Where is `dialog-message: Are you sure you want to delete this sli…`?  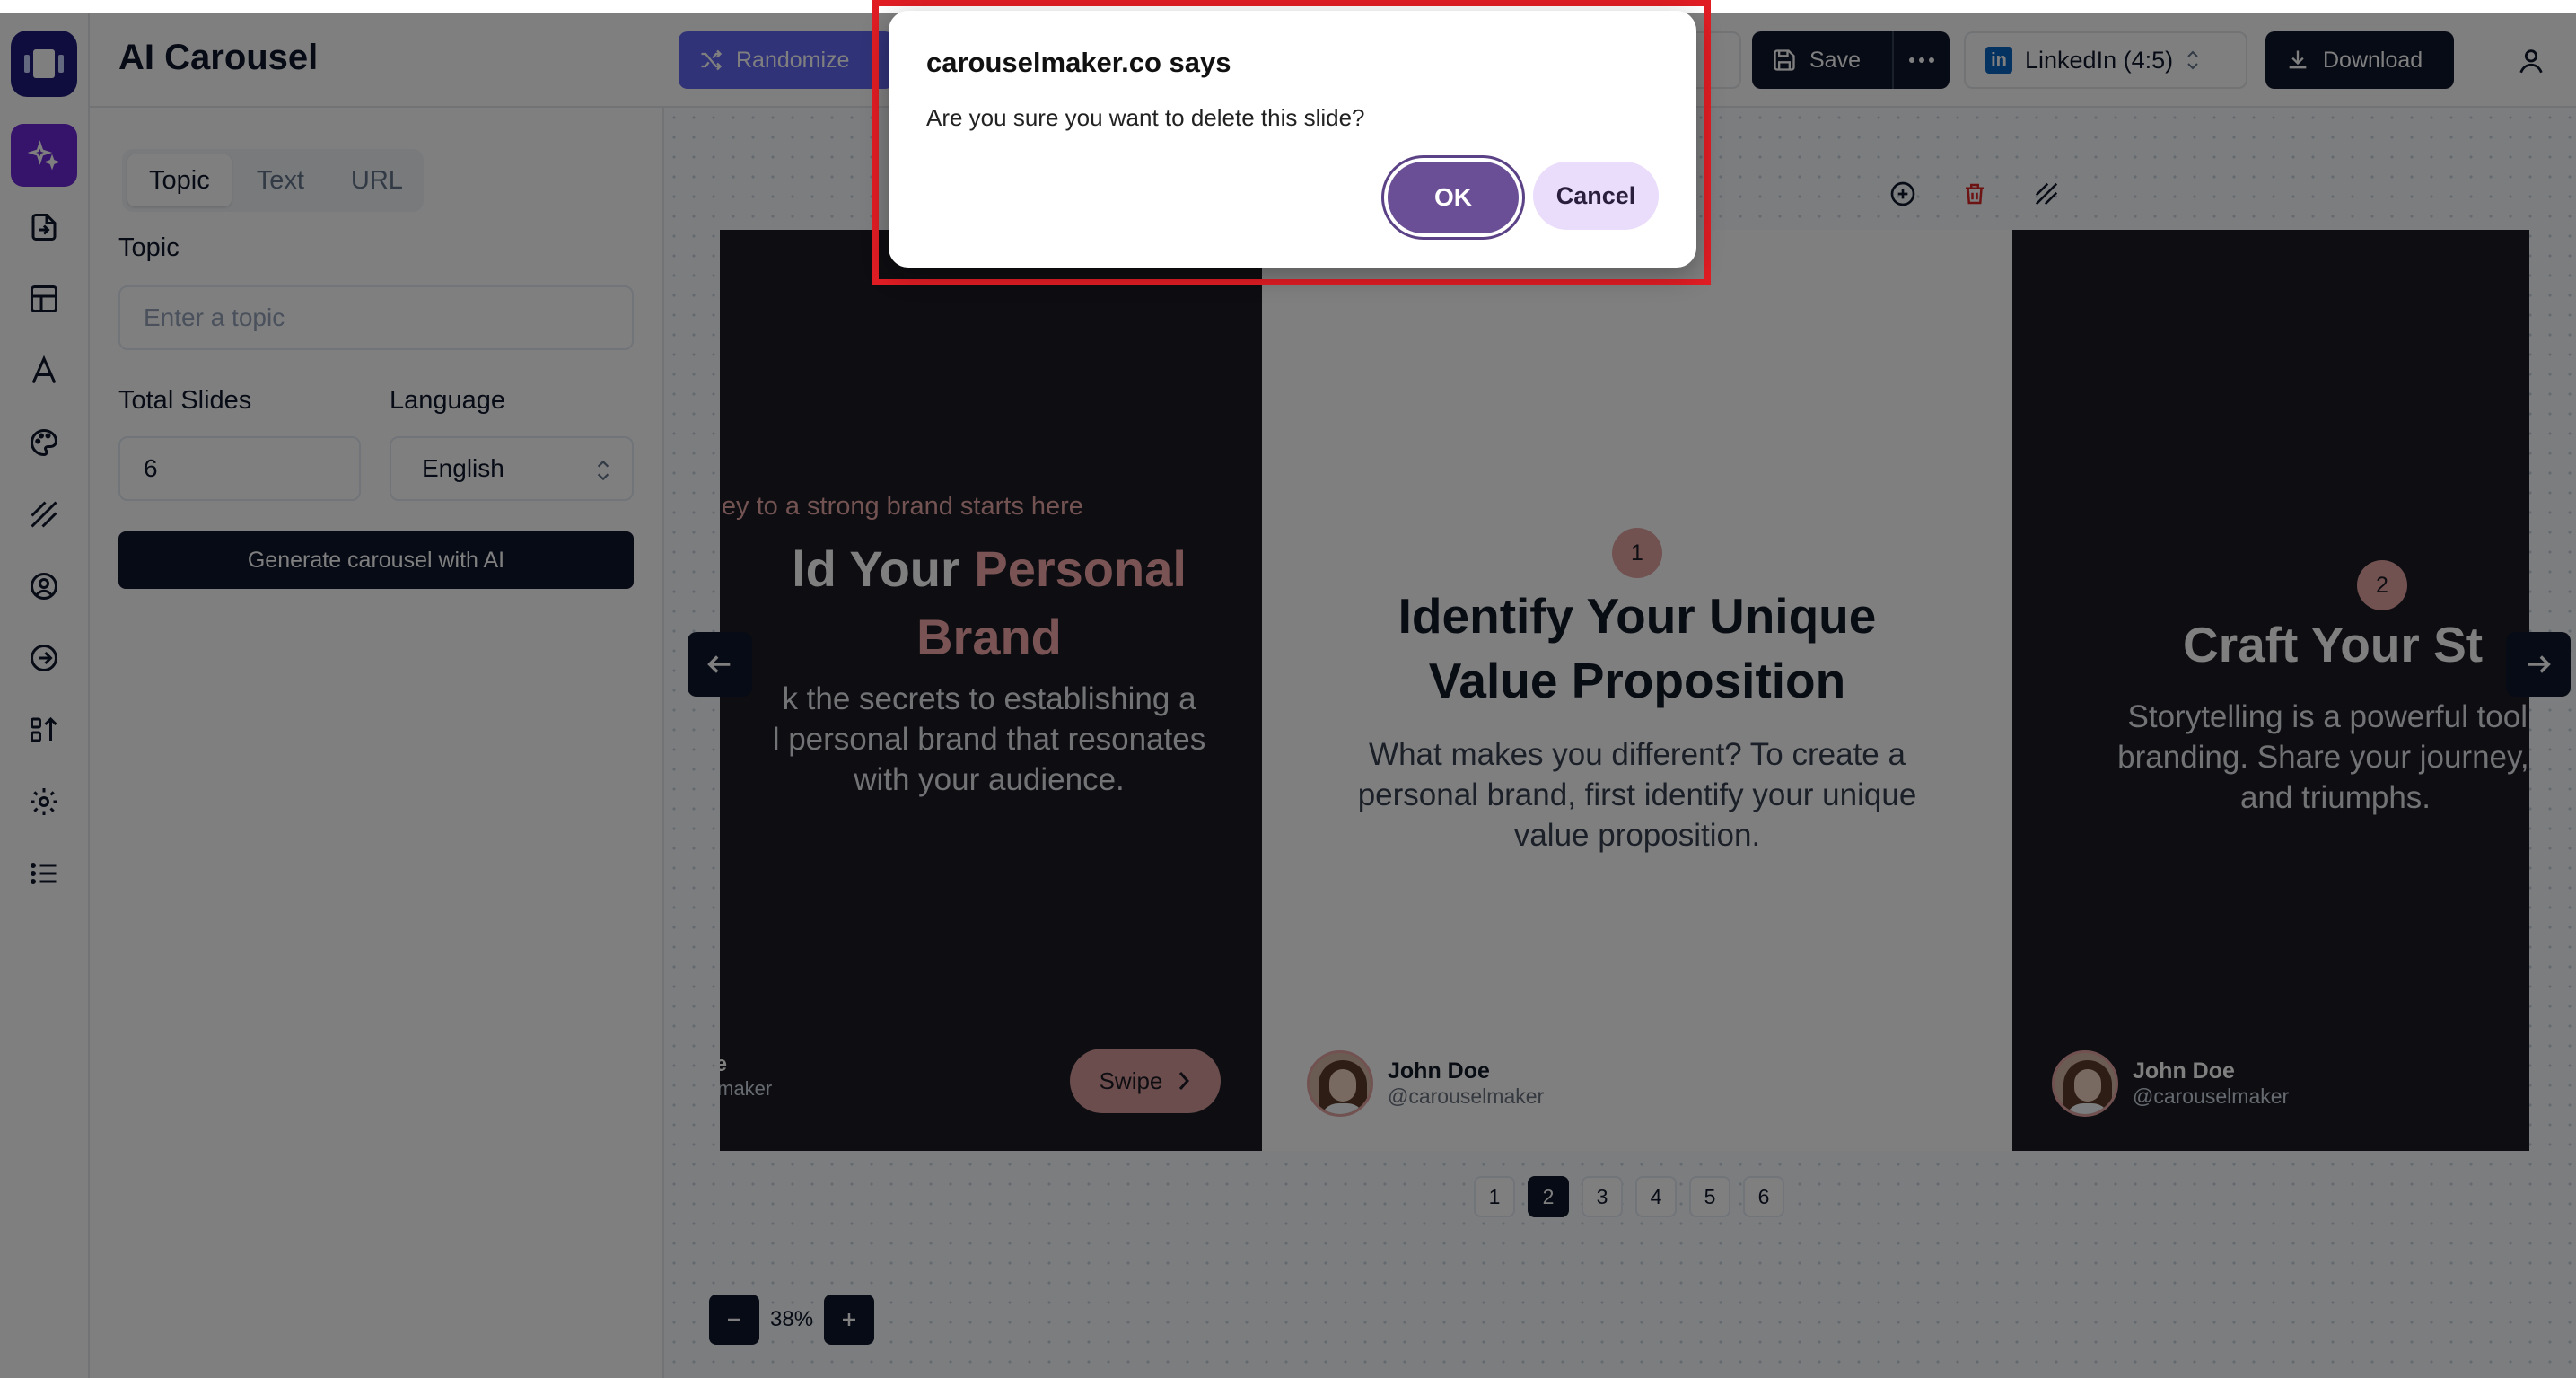 dialog-message: Are you sure you want to delete this sli… is located at coordinates (1145, 118).